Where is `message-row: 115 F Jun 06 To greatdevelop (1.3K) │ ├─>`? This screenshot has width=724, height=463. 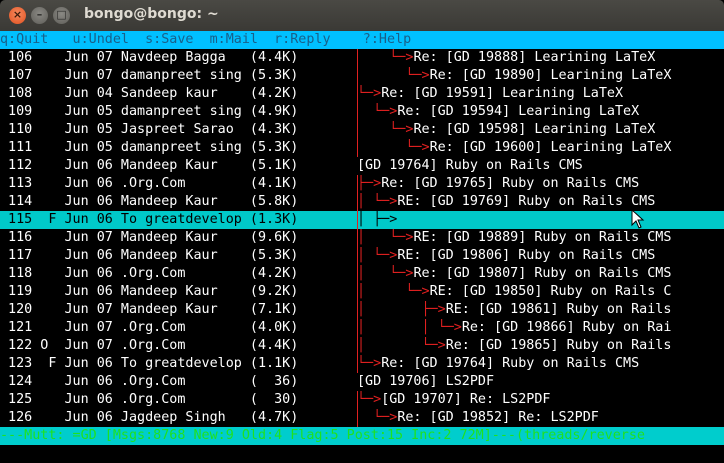 message-row: 115 F Jun 06 To greatdevelop (1.3K) │ ├─> is located at coordinates (362, 220).